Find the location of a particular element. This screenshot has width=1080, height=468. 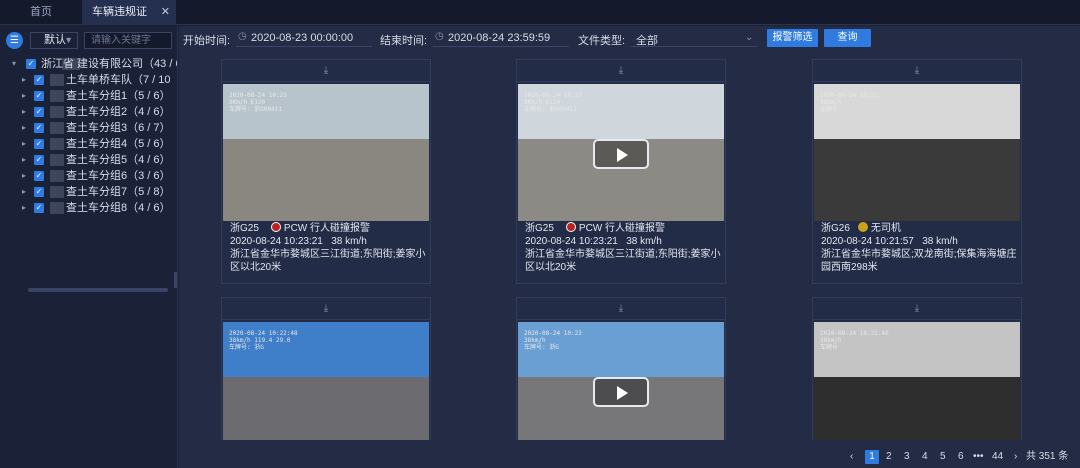

snapshot-image: 2020-08-24 10:23 9Km/h E120 车牌号: 浙G00411 is located at coordinates (326, 152).